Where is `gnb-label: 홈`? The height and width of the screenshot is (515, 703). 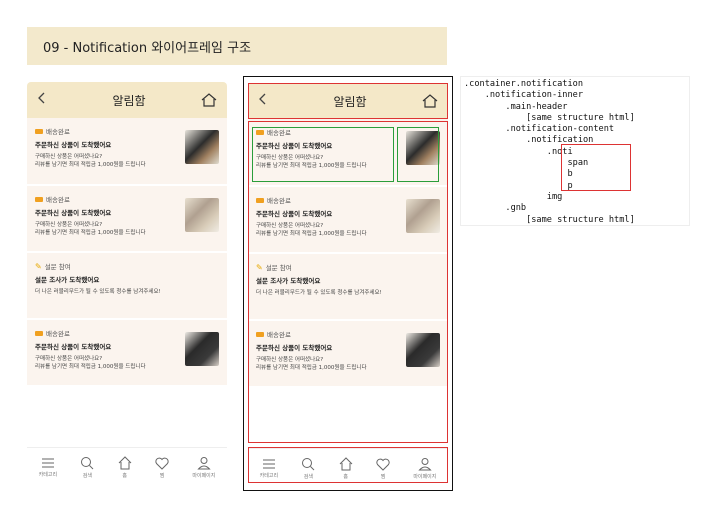
gnb-label: 홈 is located at coordinates (124, 476).